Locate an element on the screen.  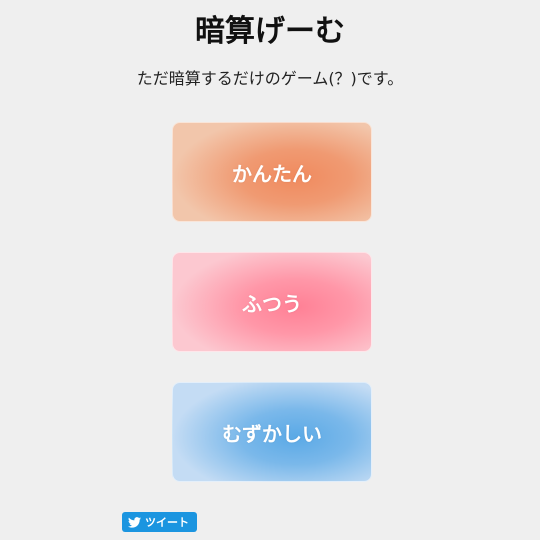
tweet-button: ツイート is located at coordinates (159, 522).